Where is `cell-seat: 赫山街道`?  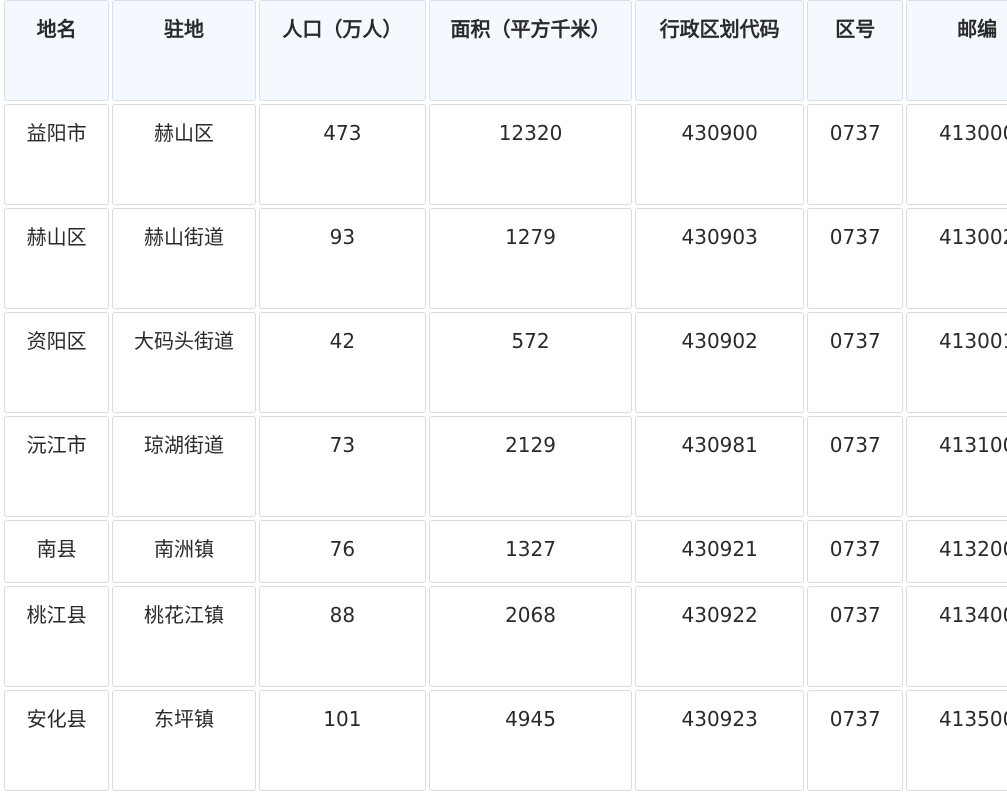 cell-seat: 赫山街道 is located at coordinates (184, 258).